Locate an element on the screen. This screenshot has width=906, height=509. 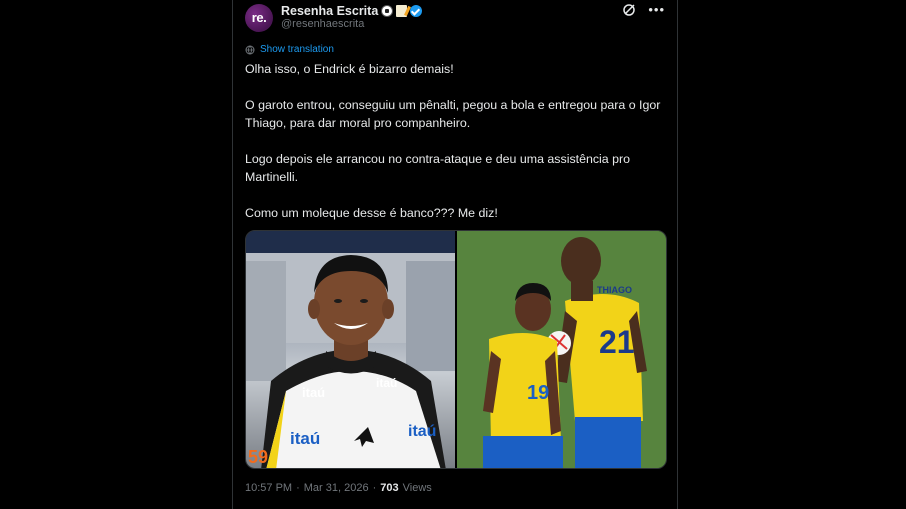
soccer-ball-icon is located at coordinates (387, 11).